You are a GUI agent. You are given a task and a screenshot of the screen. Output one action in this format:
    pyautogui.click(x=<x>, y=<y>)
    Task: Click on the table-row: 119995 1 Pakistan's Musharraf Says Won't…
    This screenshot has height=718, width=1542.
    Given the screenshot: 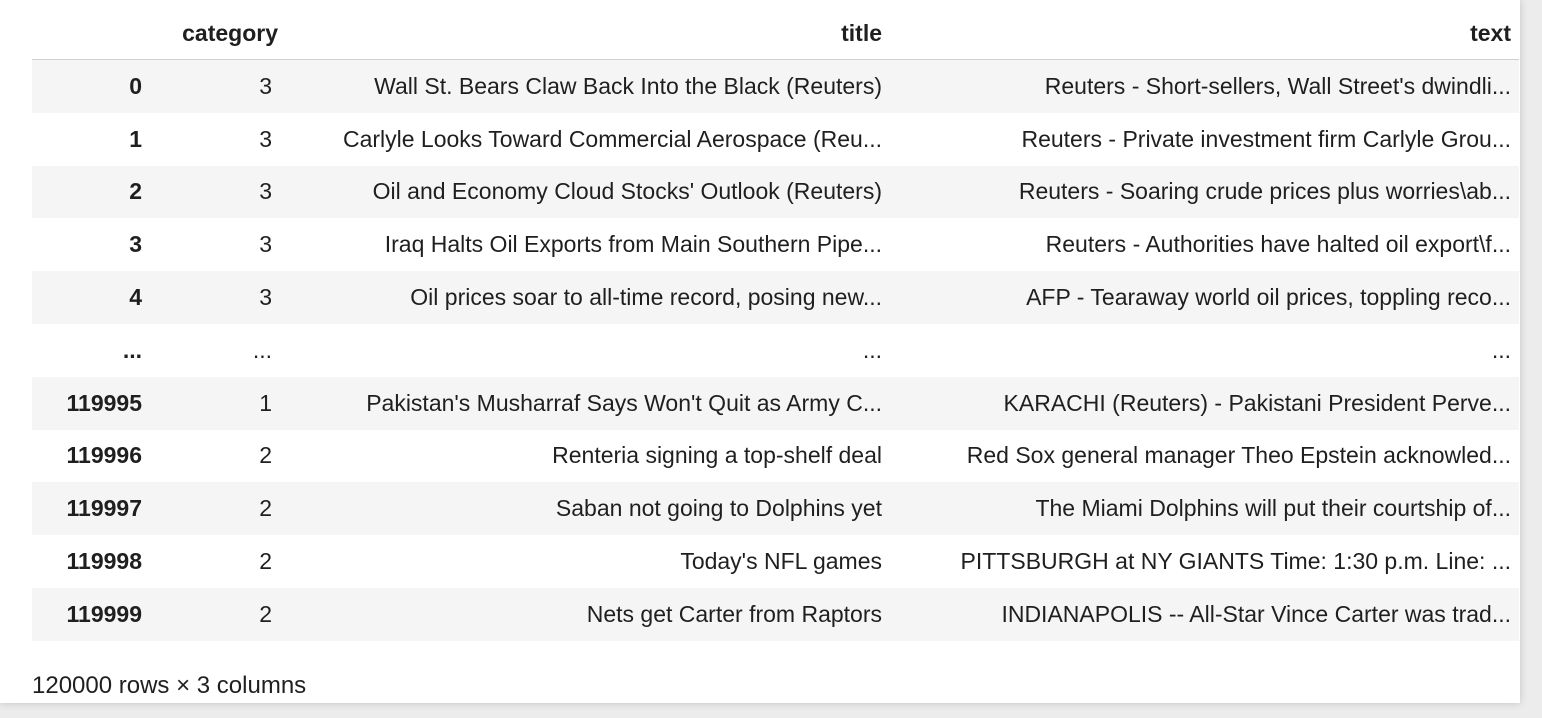 What is the action you would take?
    pyautogui.click(x=775, y=403)
    